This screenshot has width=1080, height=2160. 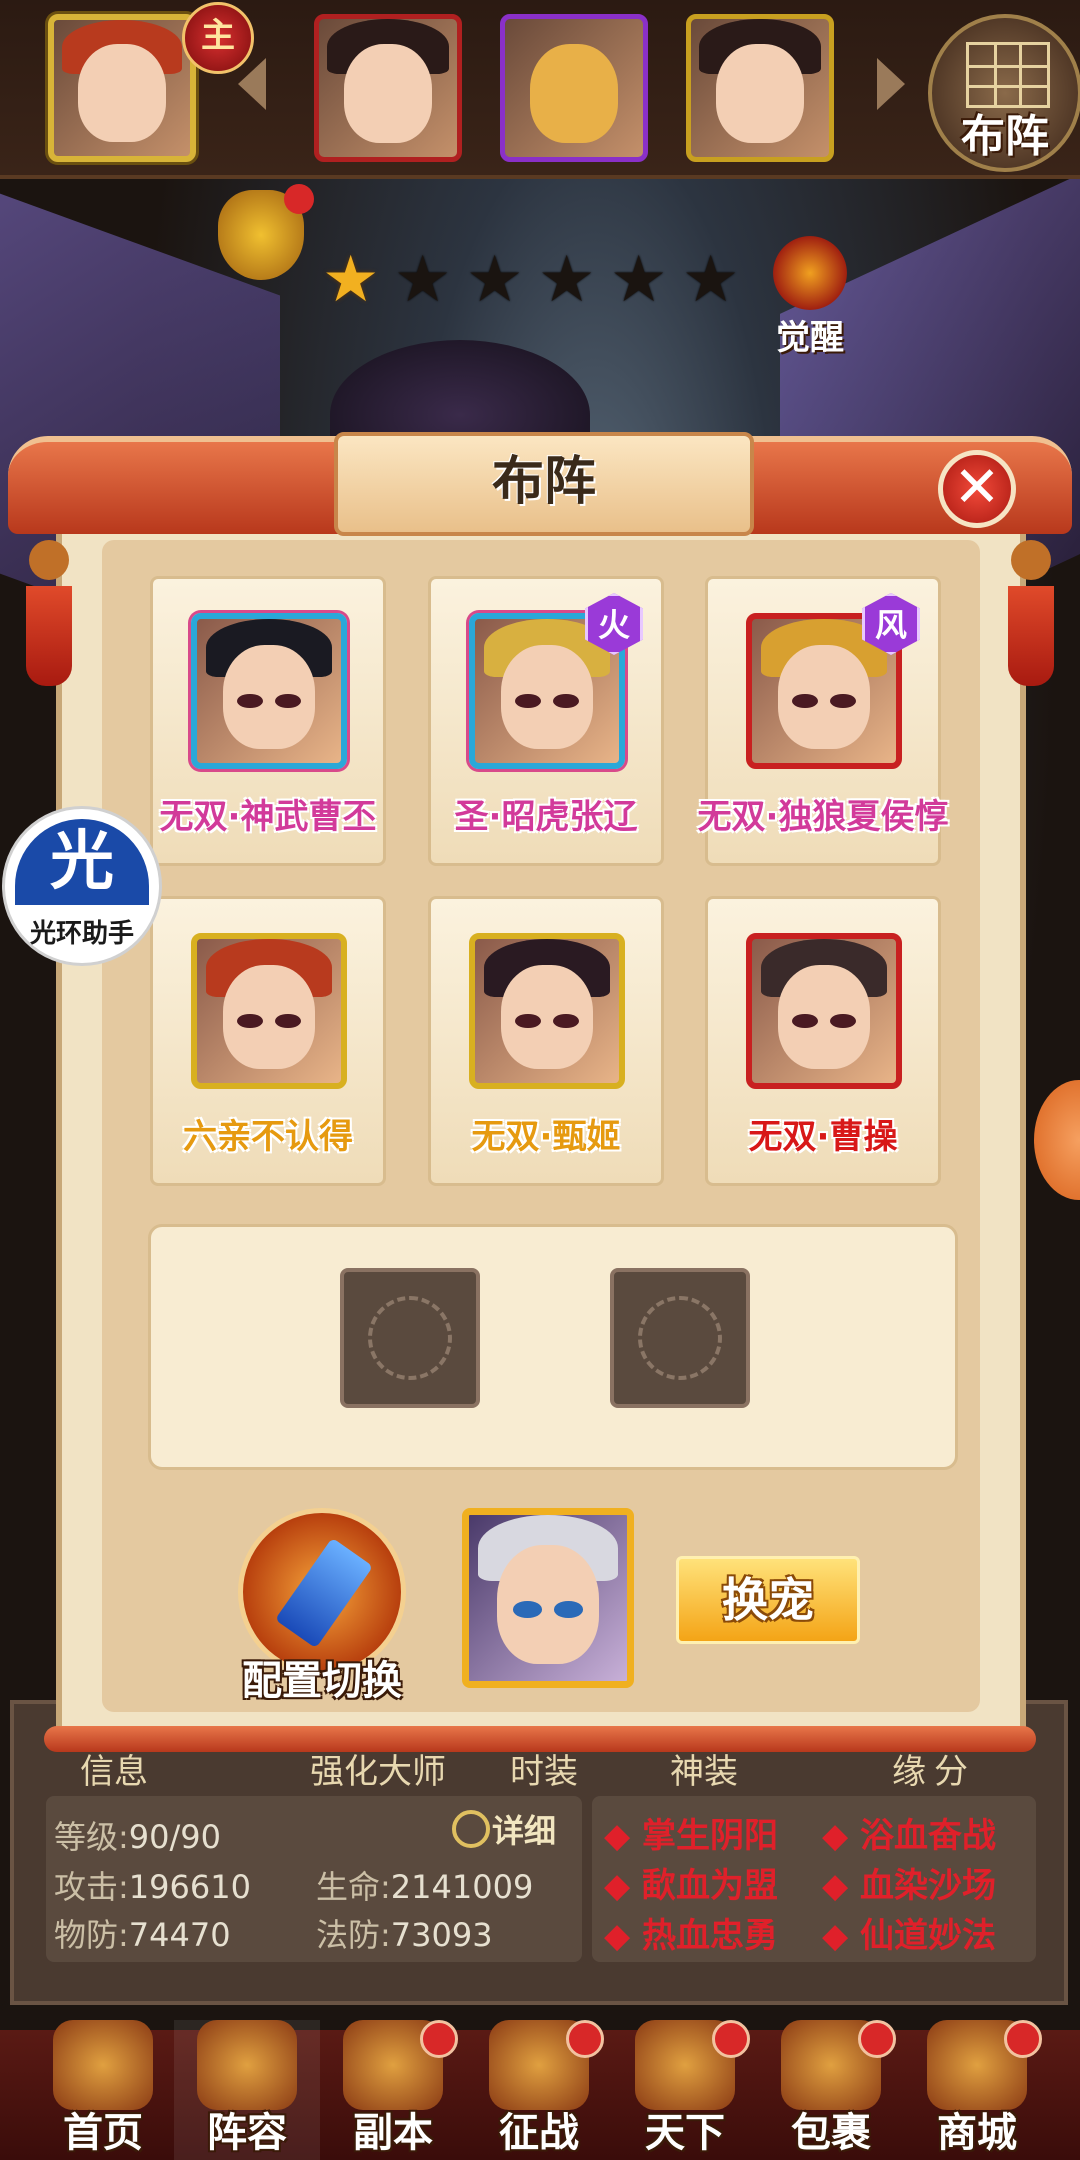 I want to click on board-grid-icon, so click(x=1008, y=75).